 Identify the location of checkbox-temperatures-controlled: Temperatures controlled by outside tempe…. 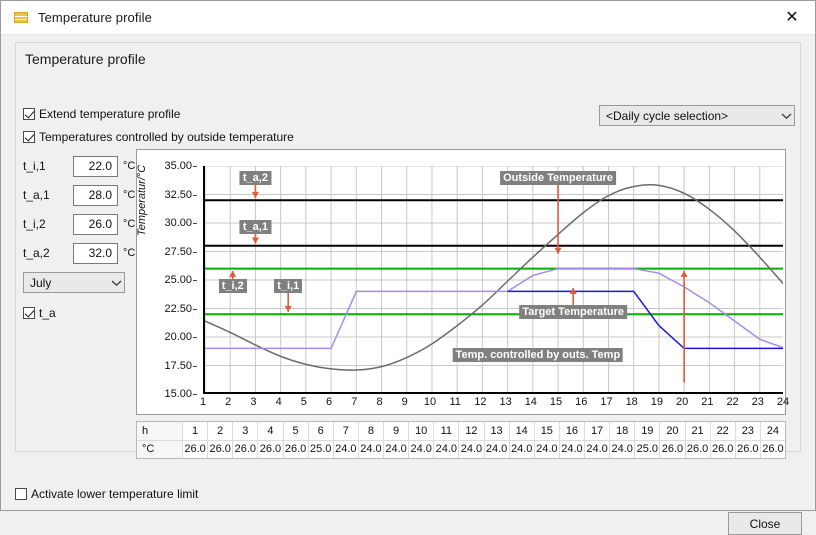
(158, 137).